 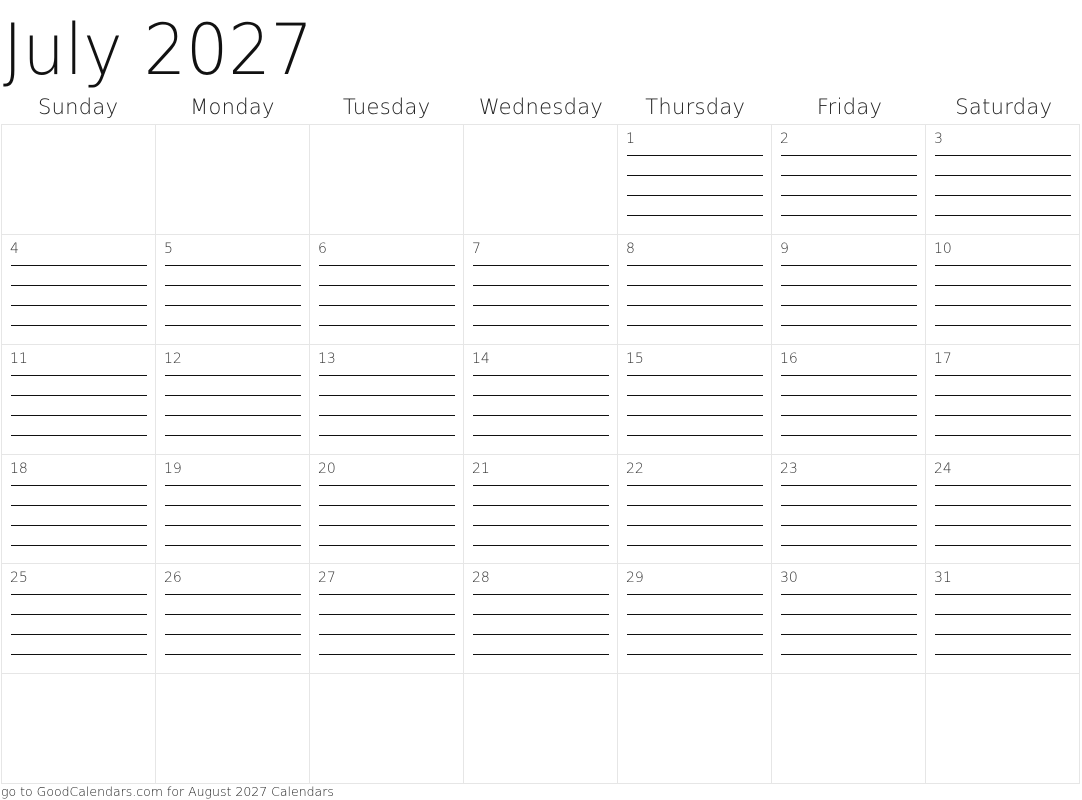 What do you see at coordinates (78, 107) in the screenshot?
I see `weekday-label: Sunday` at bounding box center [78, 107].